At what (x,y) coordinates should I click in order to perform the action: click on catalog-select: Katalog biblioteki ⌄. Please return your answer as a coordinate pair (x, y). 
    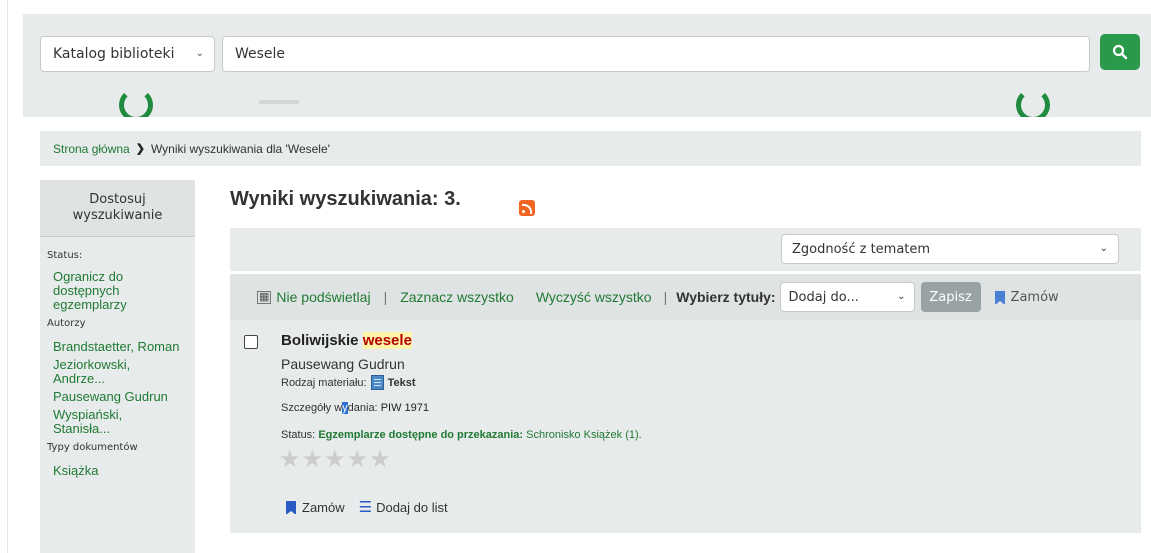
    Looking at the image, I should click on (127, 54).